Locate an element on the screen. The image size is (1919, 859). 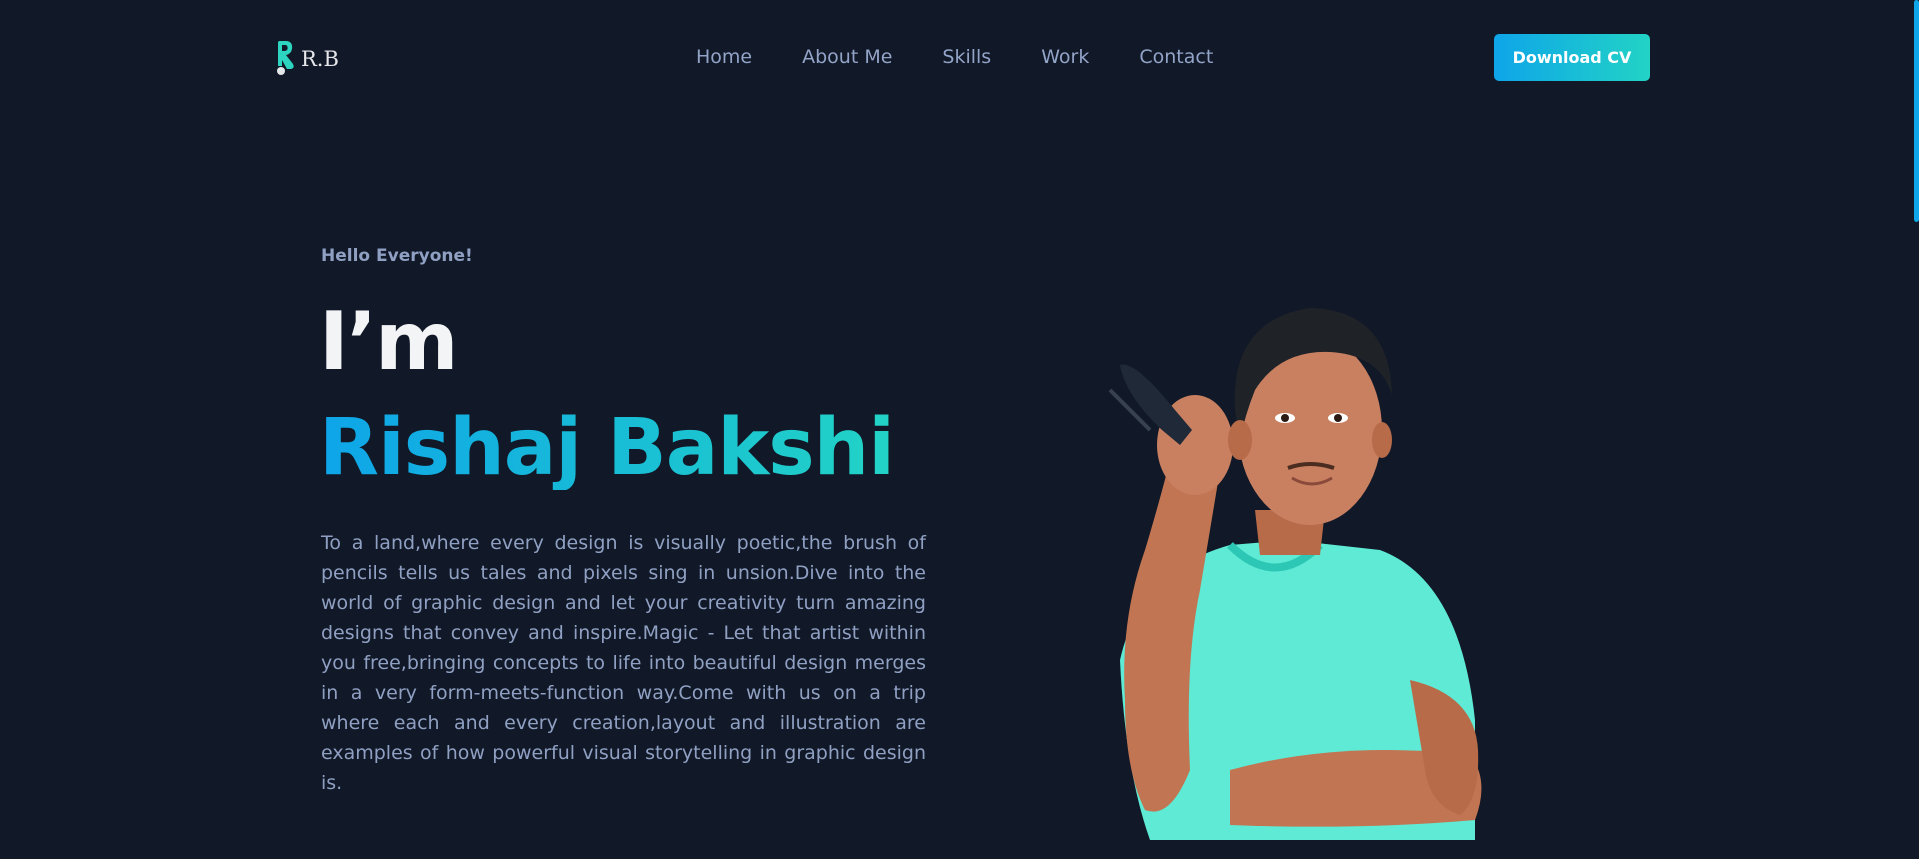
portrait-image is located at coordinates (1295, 574).